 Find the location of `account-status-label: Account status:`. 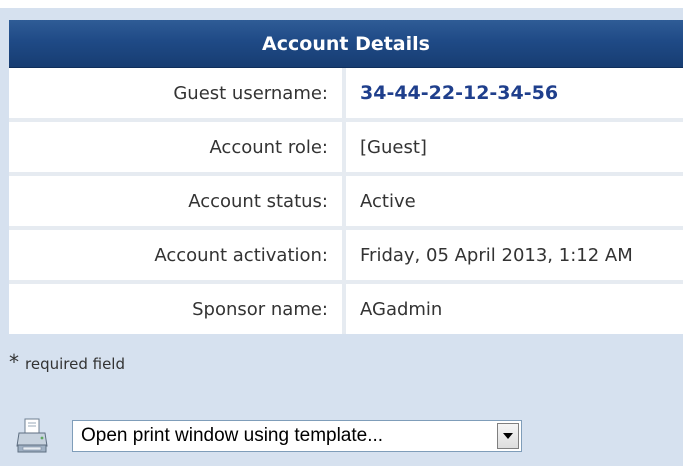

account-status-label: Account status: is located at coordinates (177, 203).